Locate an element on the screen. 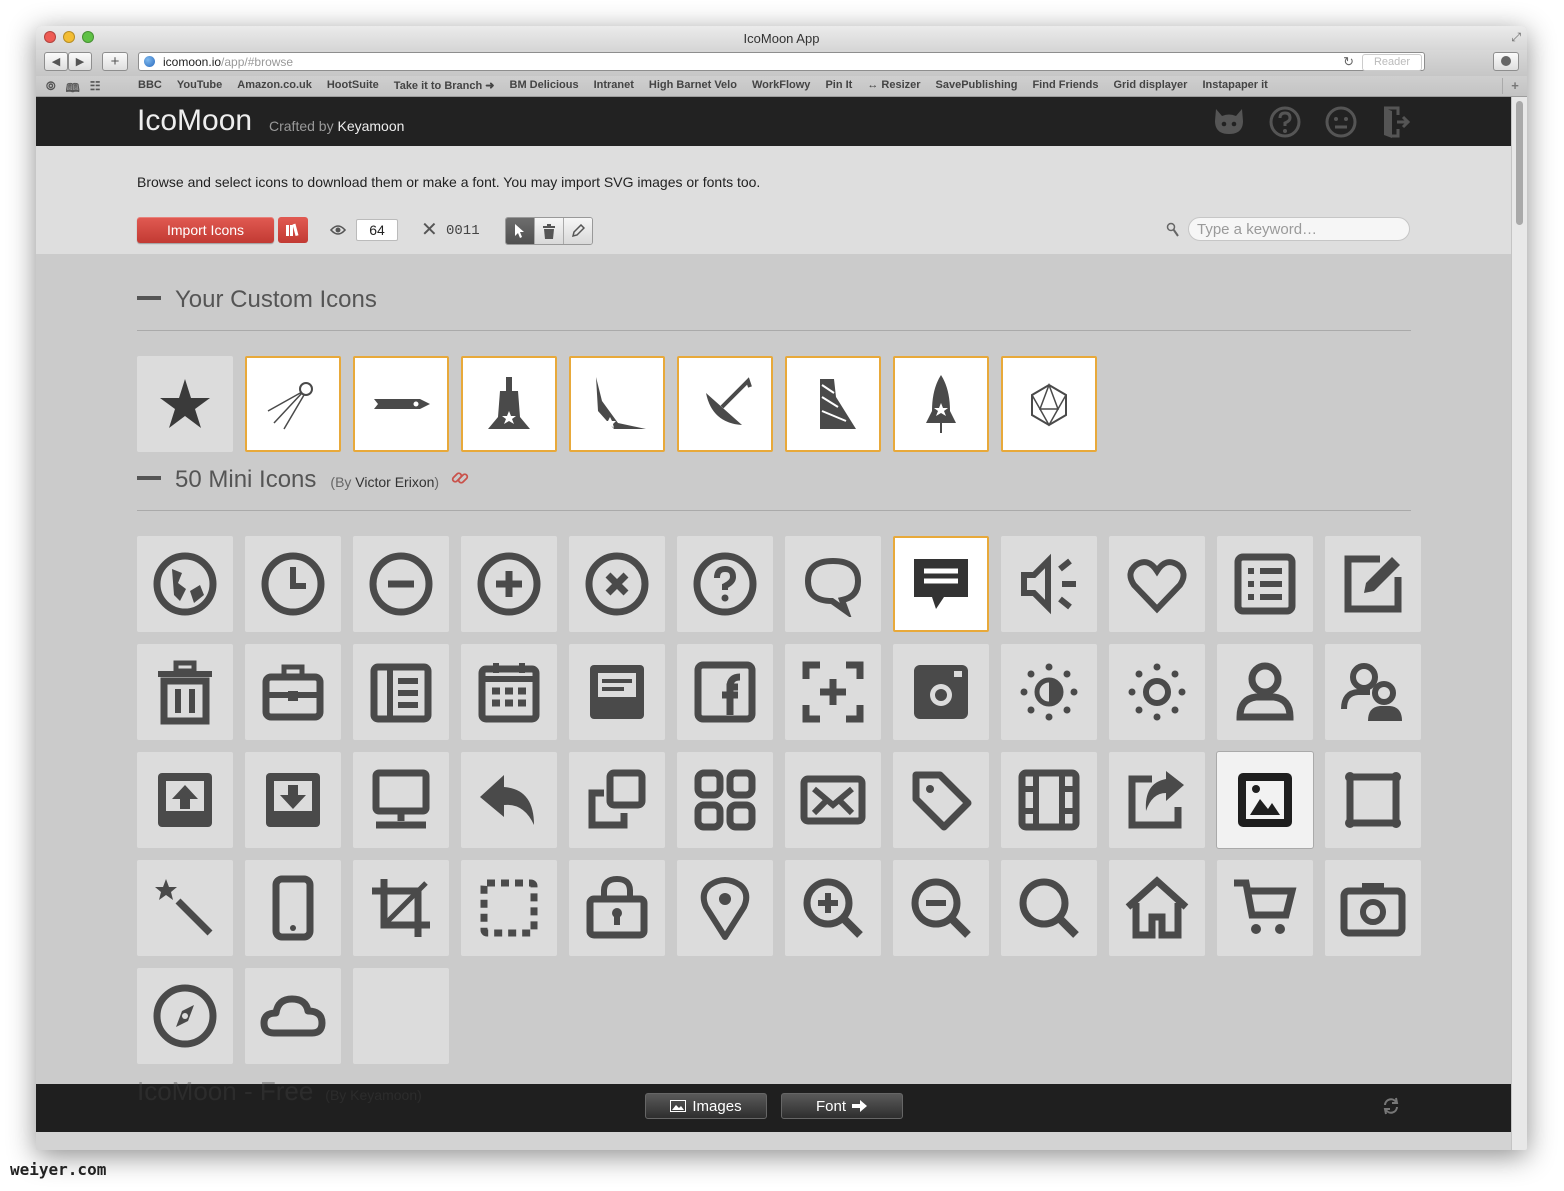 The width and height of the screenshot is (1564, 1191). bookmark-item: SavePublishing is located at coordinates (977, 85).